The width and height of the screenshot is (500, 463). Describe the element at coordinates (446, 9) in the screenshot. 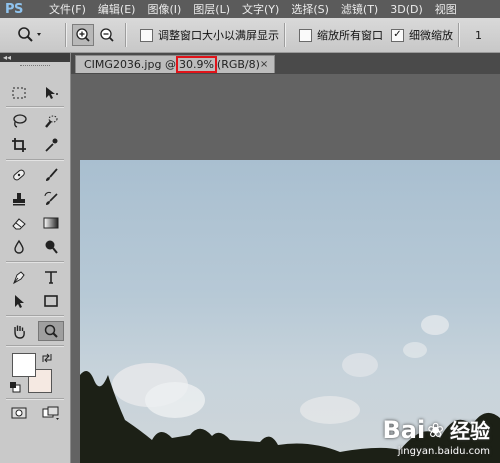

I see `menu-view: 视图` at that location.